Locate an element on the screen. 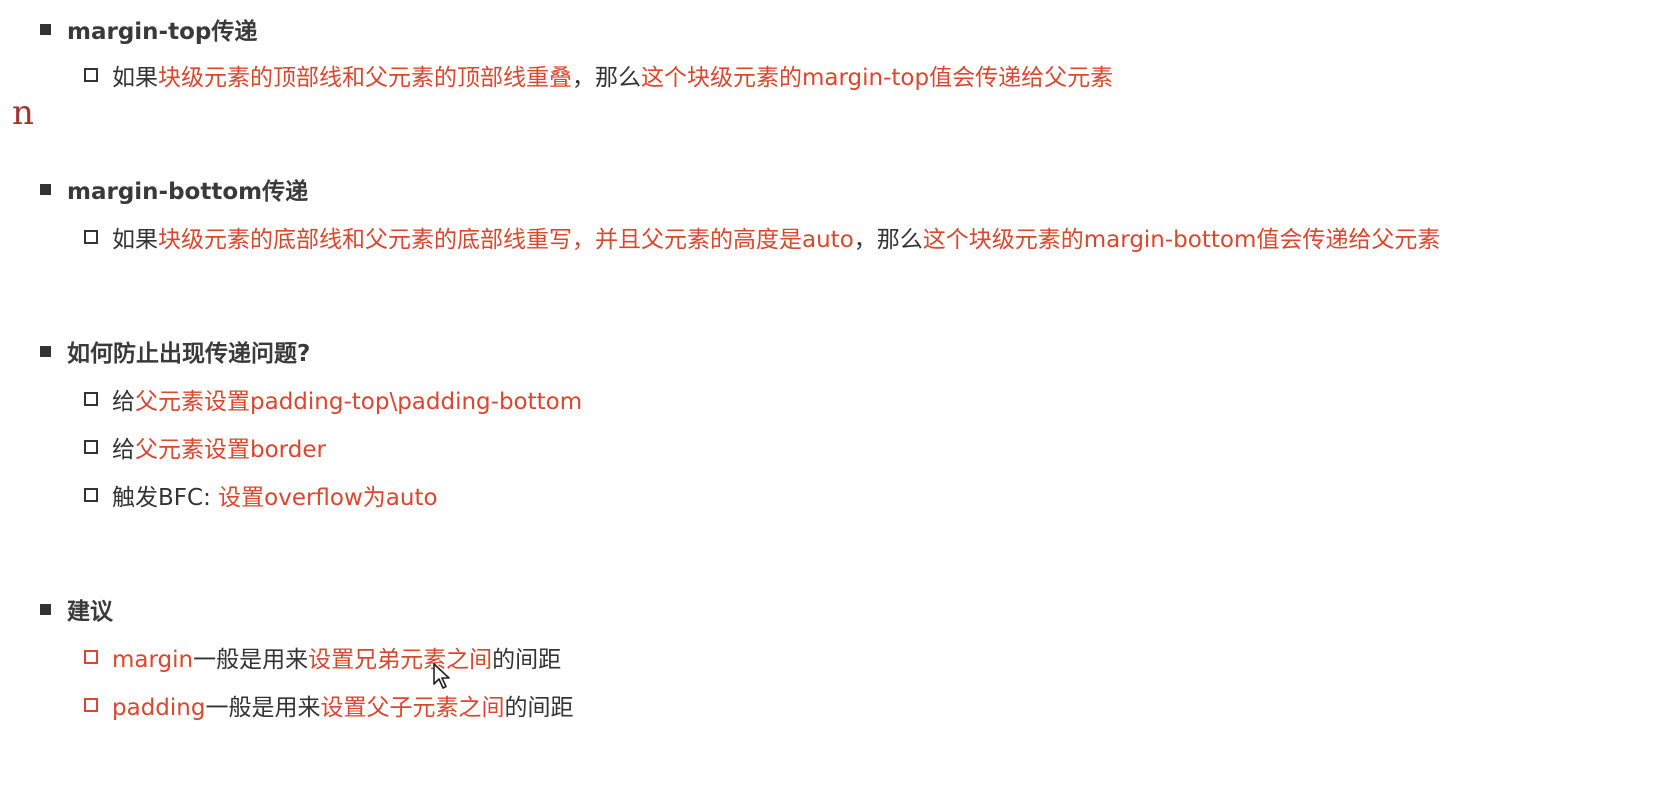  heading-suggestion: 建议 is located at coordinates (76, 609).